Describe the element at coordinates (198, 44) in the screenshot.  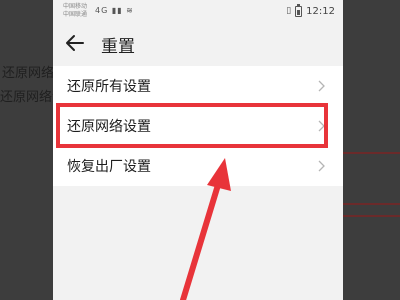
I see `page-header: 重置` at that location.